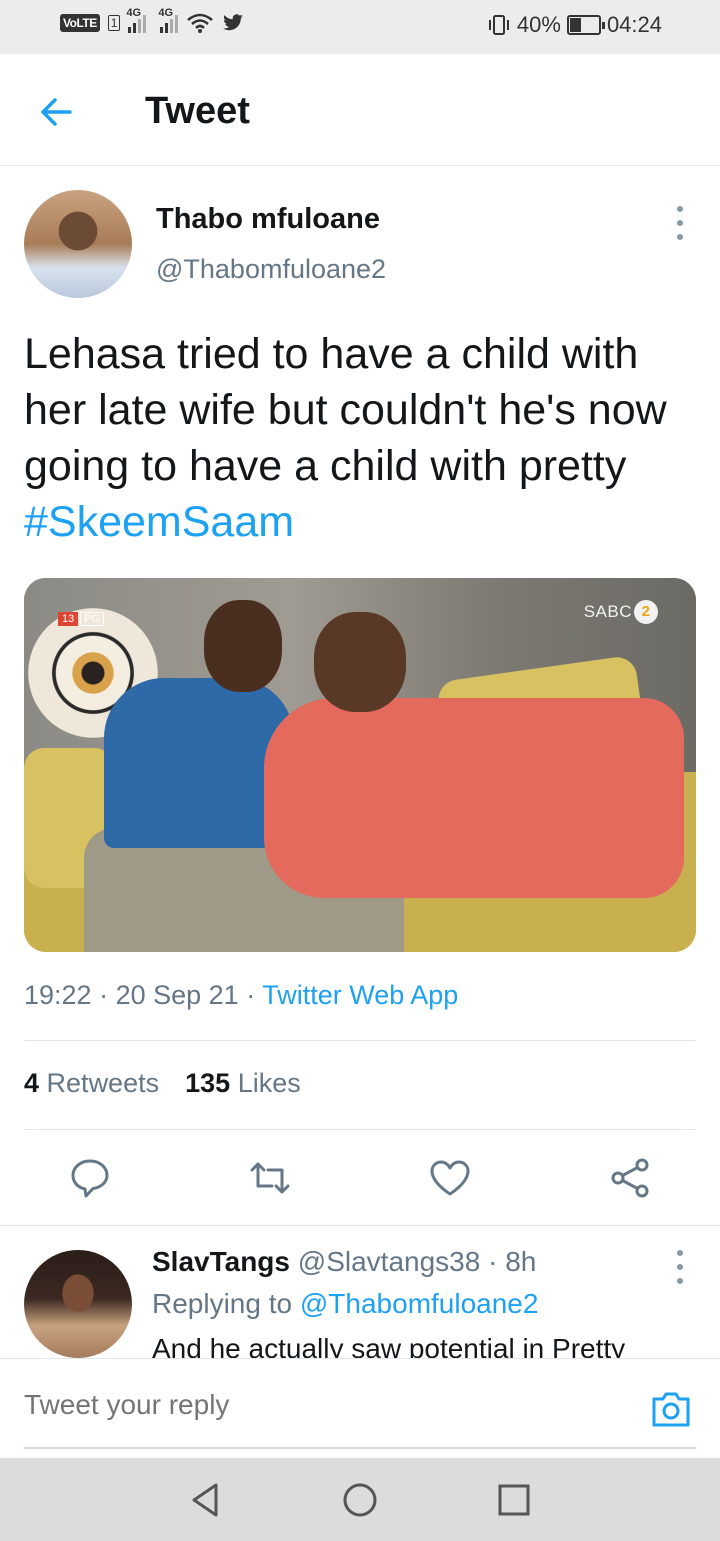  I want to click on retweet-icon, so click(270, 1178).